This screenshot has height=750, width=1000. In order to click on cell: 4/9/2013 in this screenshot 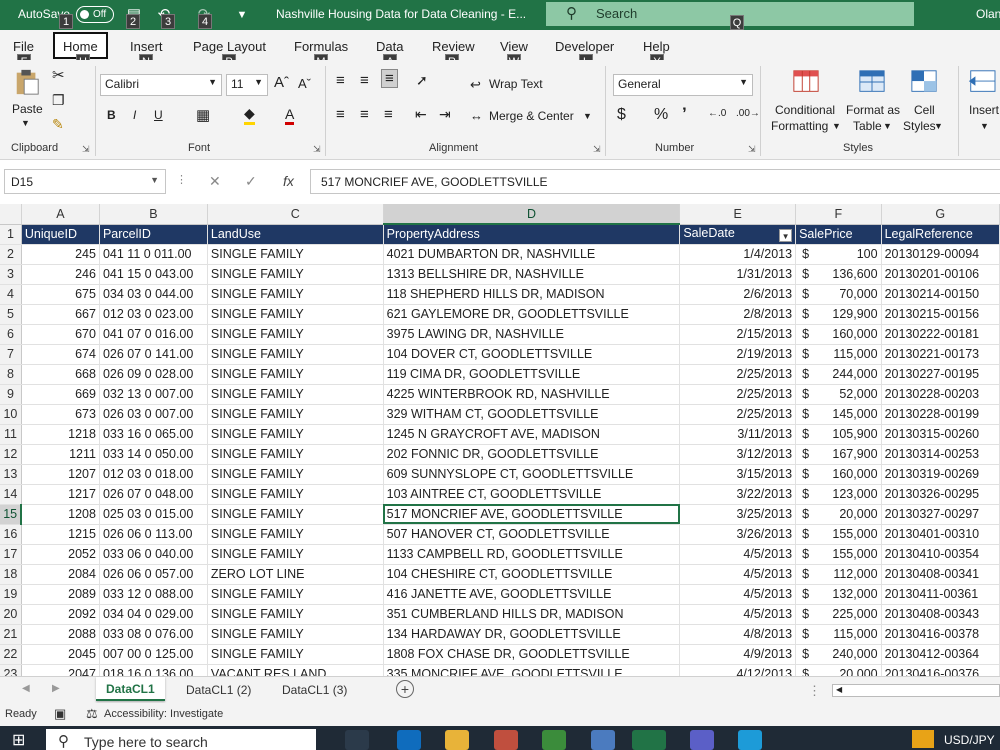, I will do `click(738, 654)`.